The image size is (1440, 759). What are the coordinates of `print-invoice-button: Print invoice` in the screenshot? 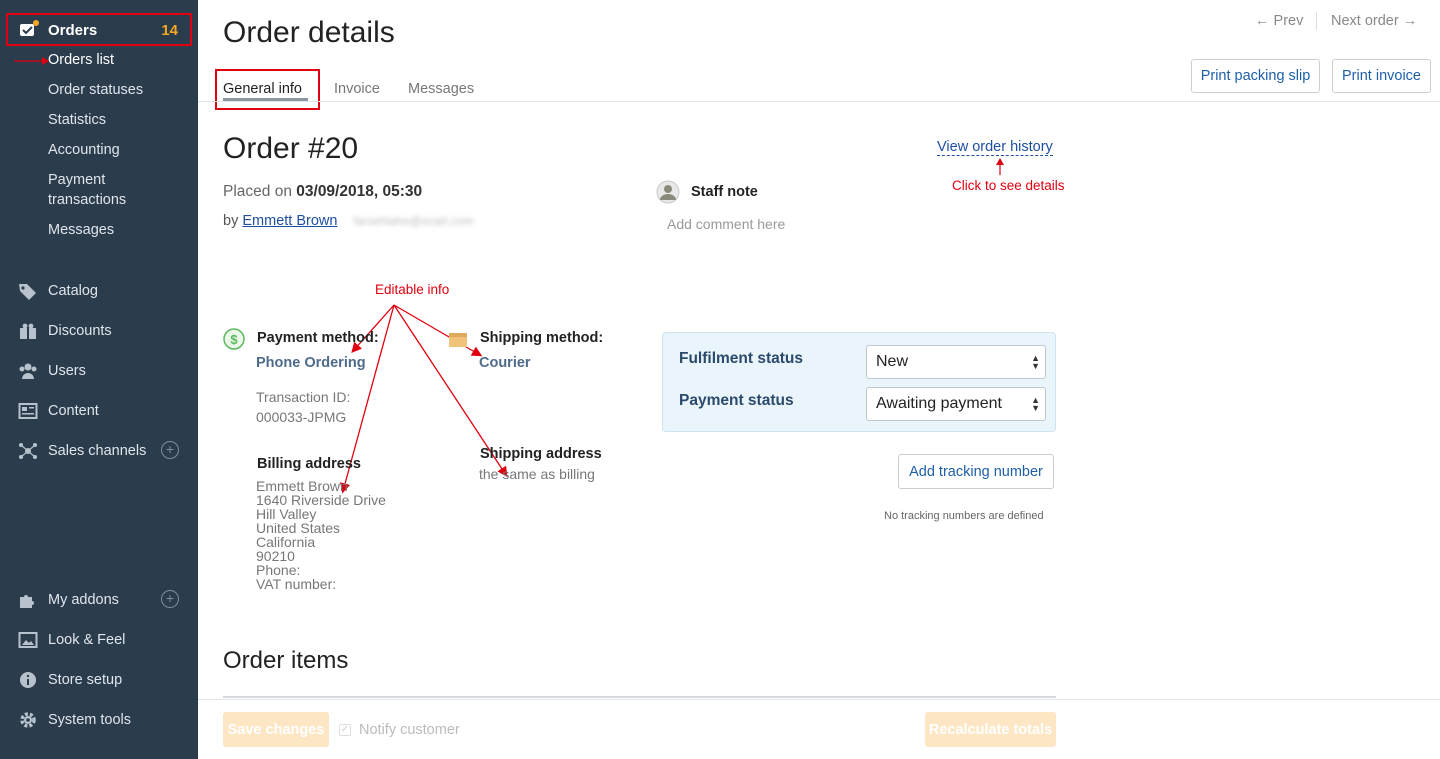 It's located at (1381, 76).